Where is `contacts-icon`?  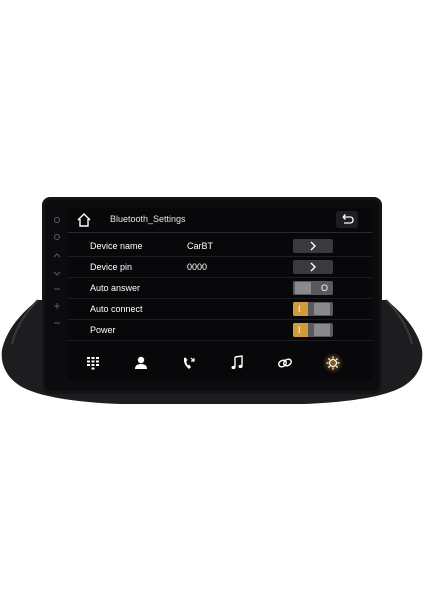
contacts-icon is located at coordinates (141, 363).